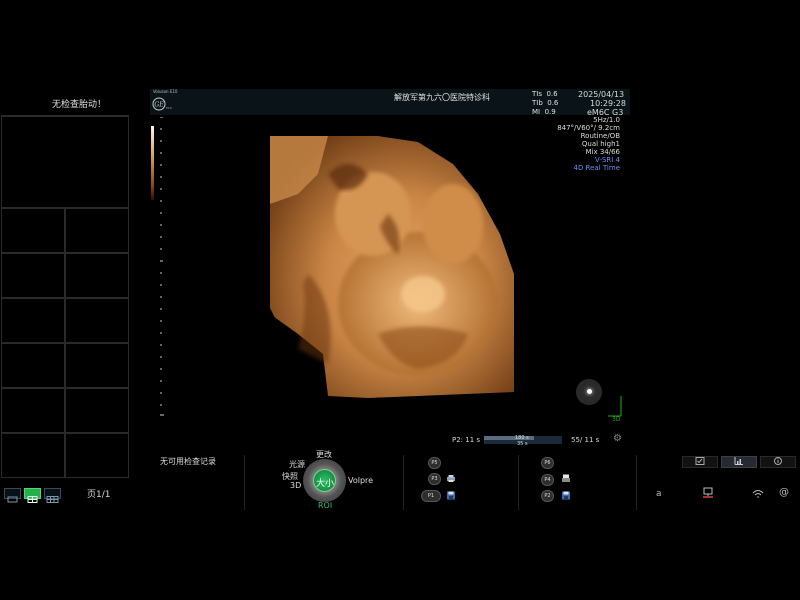 This screenshot has width=800, height=600. What do you see at coordinates (659, 494) in the screenshot?
I see `keyboard-indicator: a` at bounding box center [659, 494].